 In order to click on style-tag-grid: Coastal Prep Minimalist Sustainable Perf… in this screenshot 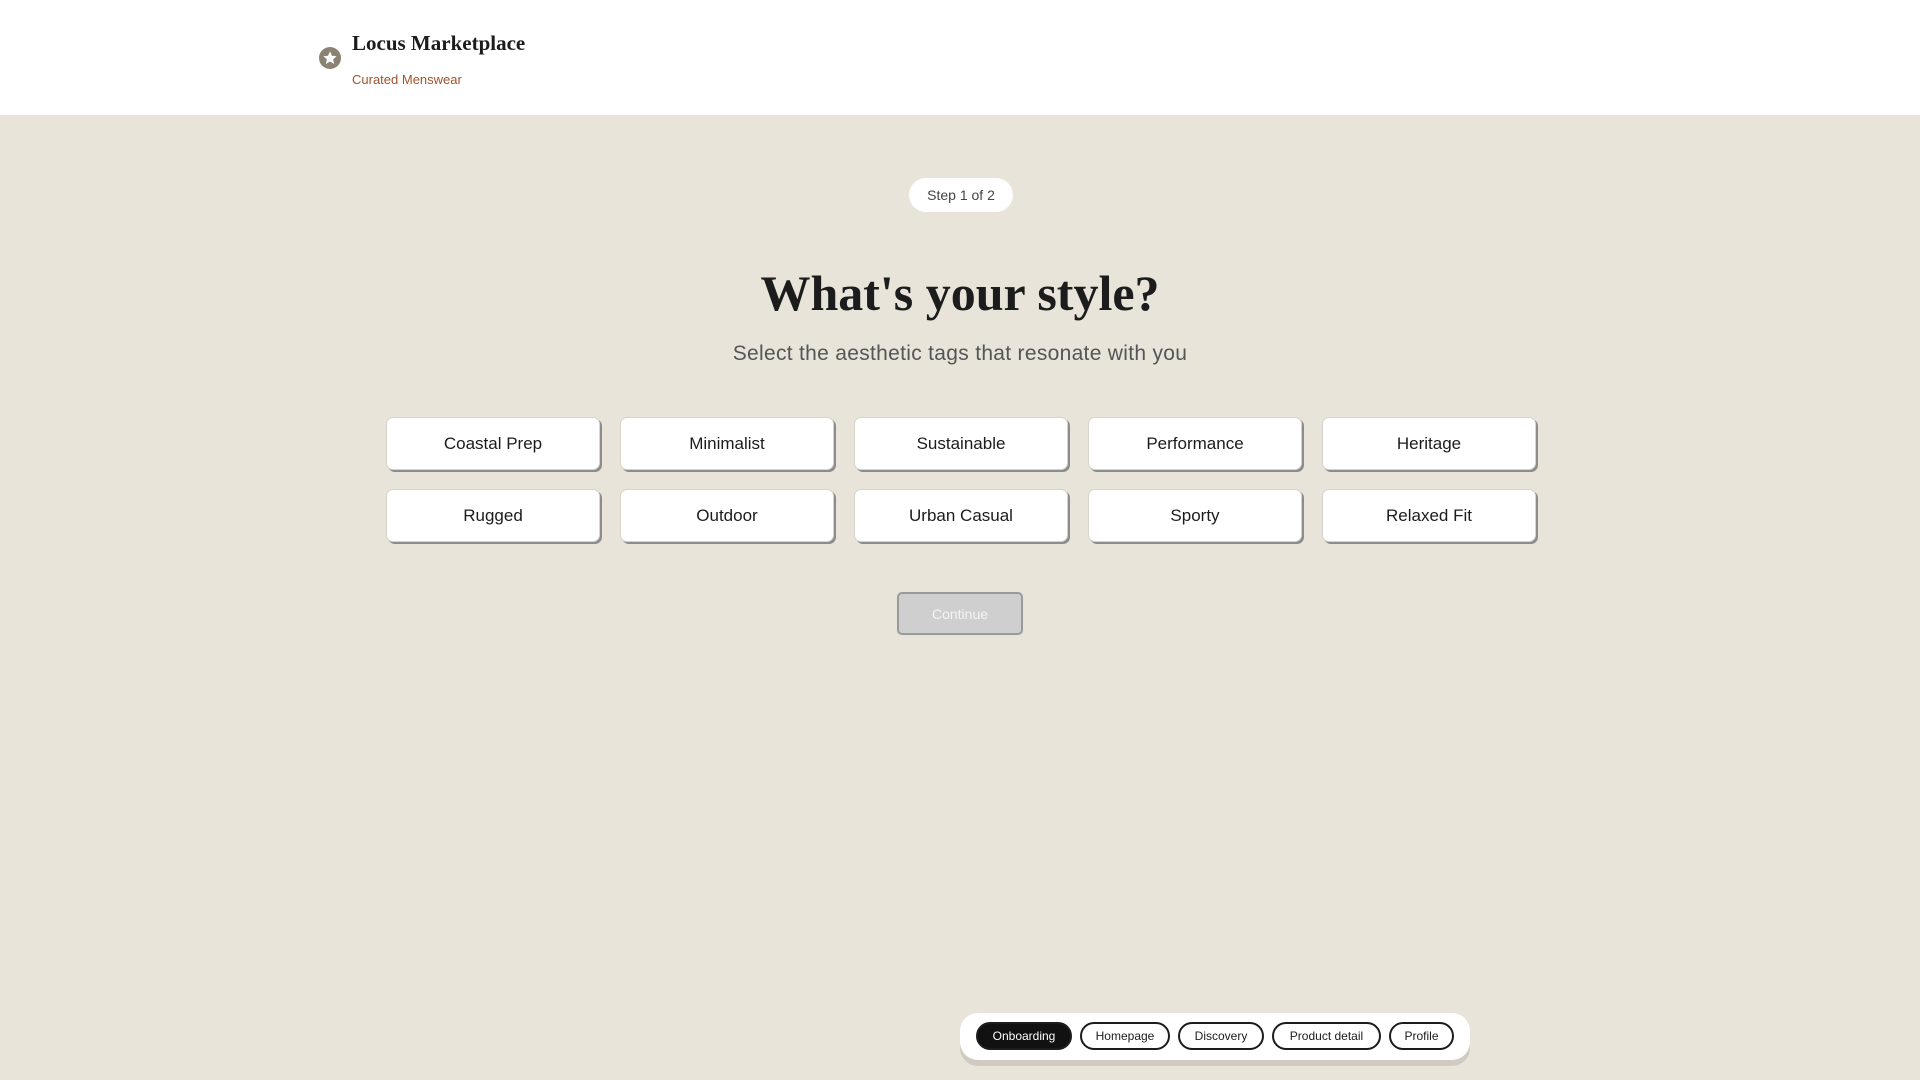, I will do `click(961, 479)`.